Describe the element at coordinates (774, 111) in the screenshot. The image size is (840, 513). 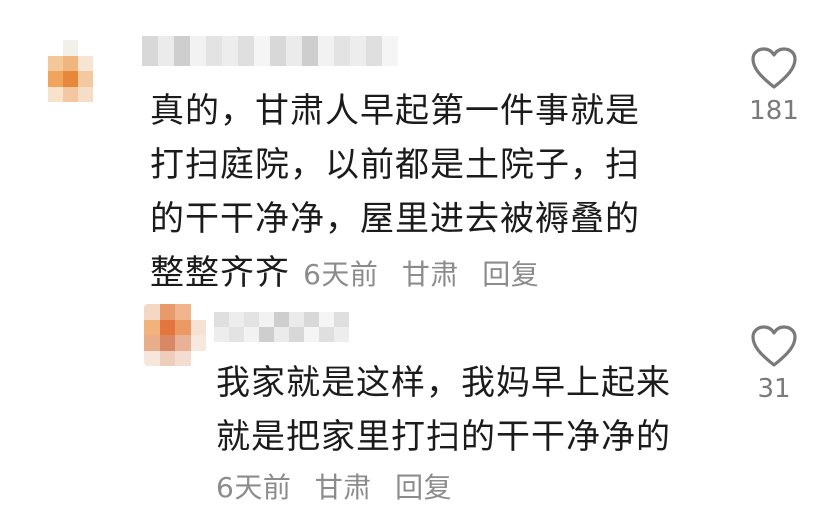
I see `like-count: 181` at that location.